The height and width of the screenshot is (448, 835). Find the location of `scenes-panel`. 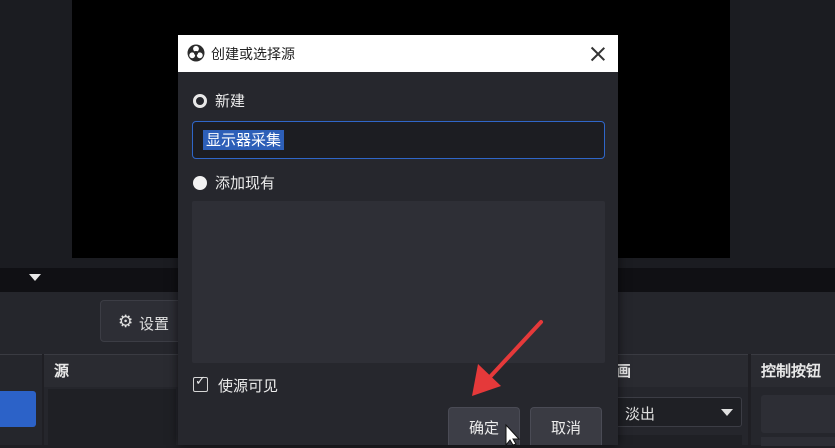

scenes-panel is located at coordinates (21, 399).